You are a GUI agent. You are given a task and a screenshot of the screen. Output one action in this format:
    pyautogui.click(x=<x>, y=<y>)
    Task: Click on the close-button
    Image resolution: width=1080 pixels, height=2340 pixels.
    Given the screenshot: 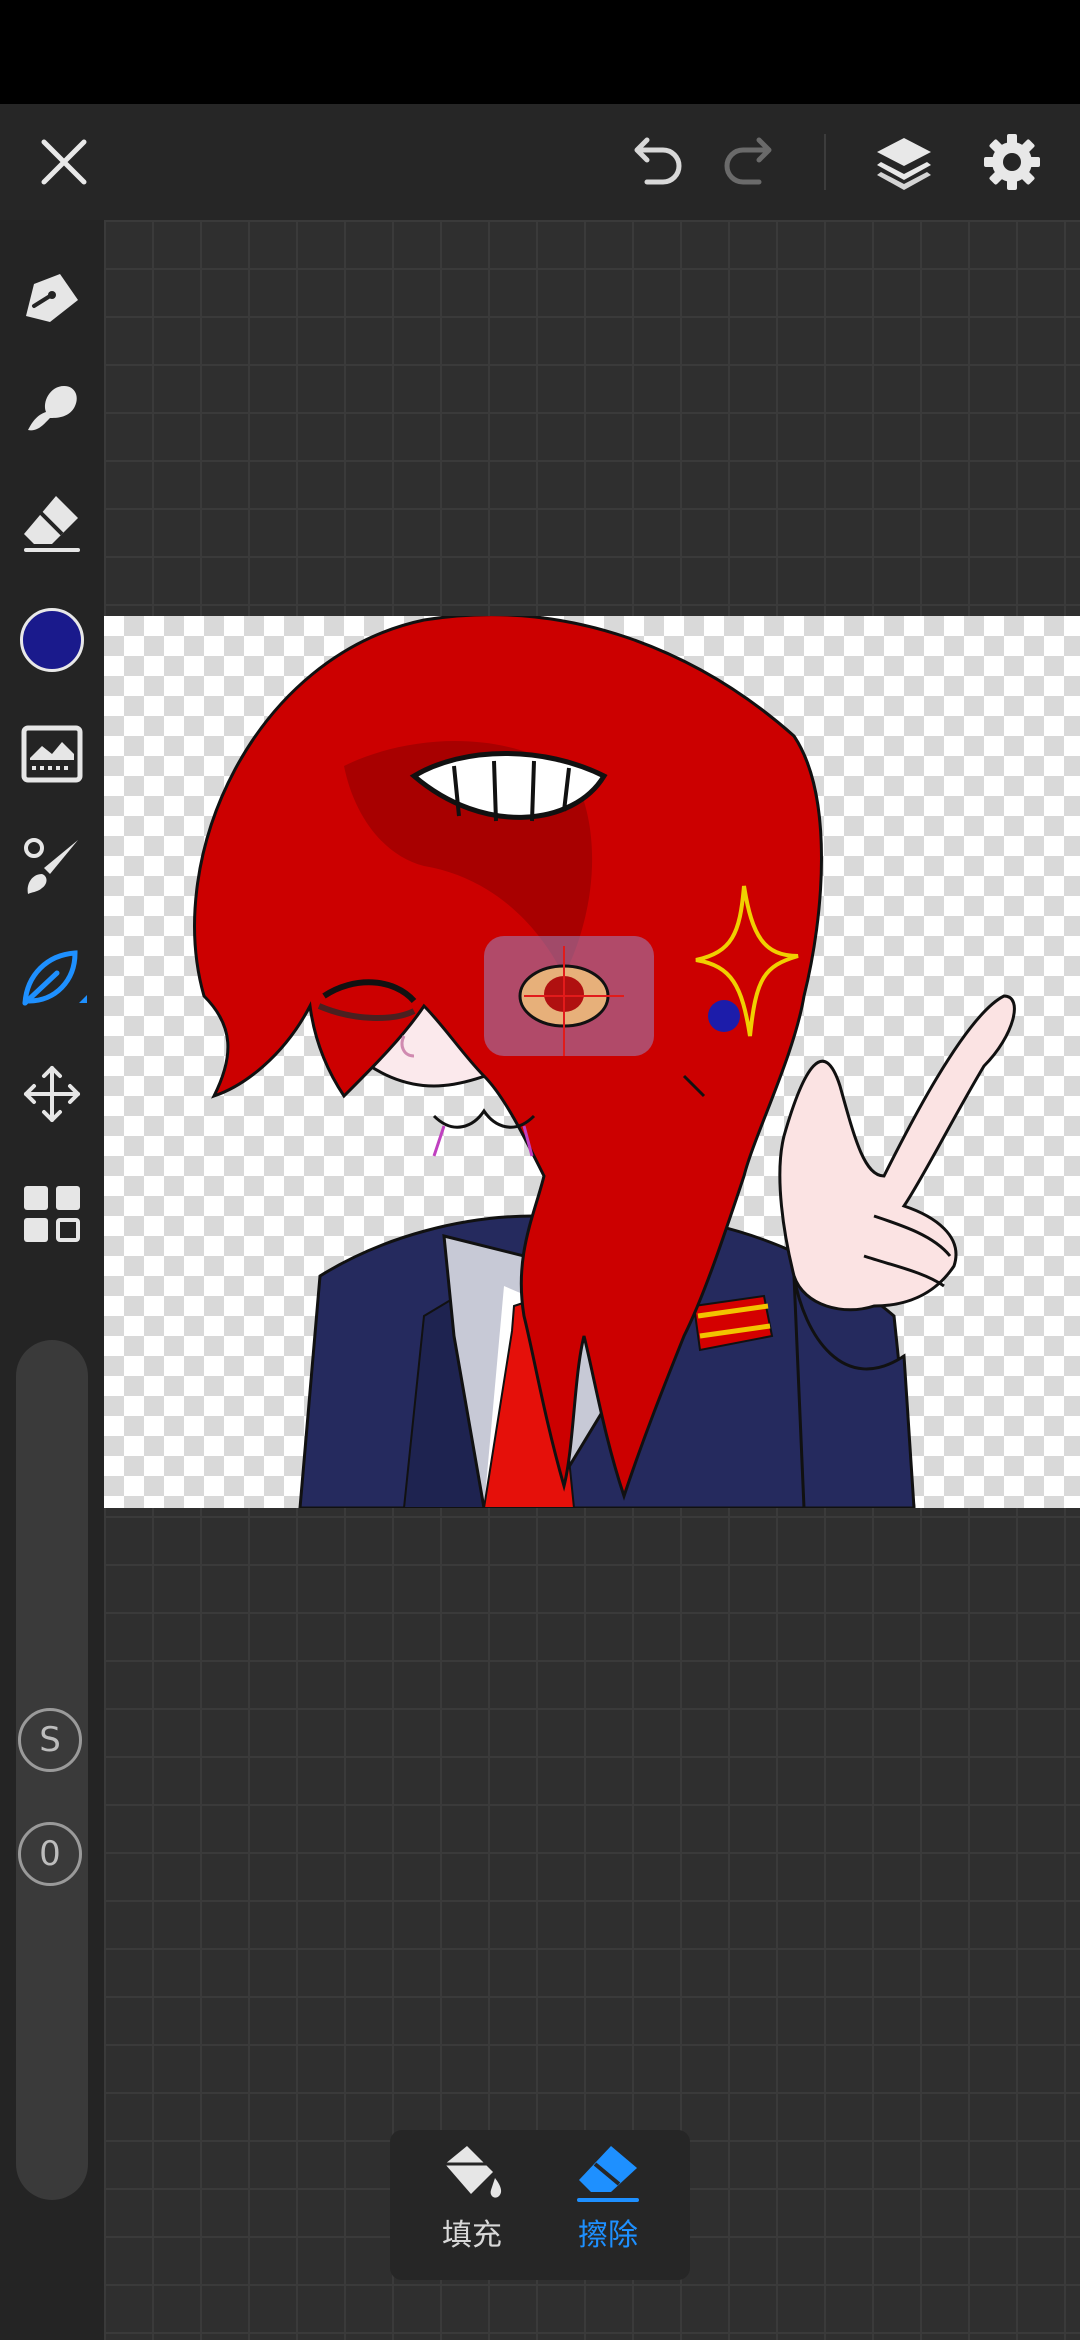 What is the action you would take?
    pyautogui.click(x=64, y=162)
    